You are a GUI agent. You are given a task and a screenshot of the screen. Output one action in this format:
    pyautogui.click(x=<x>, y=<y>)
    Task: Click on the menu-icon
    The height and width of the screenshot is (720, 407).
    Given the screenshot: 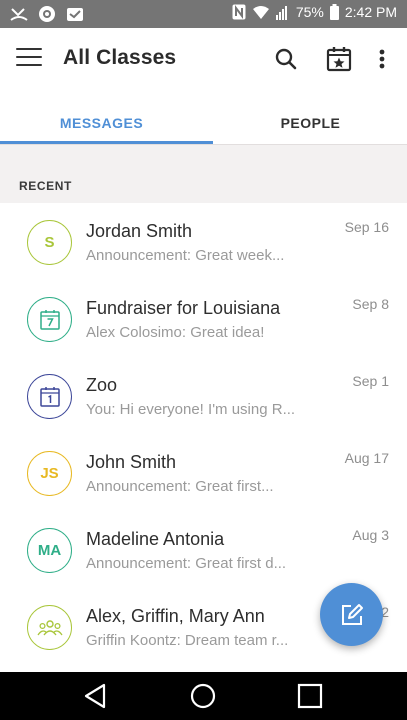 What is the action you would take?
    pyautogui.click(x=29, y=59)
    